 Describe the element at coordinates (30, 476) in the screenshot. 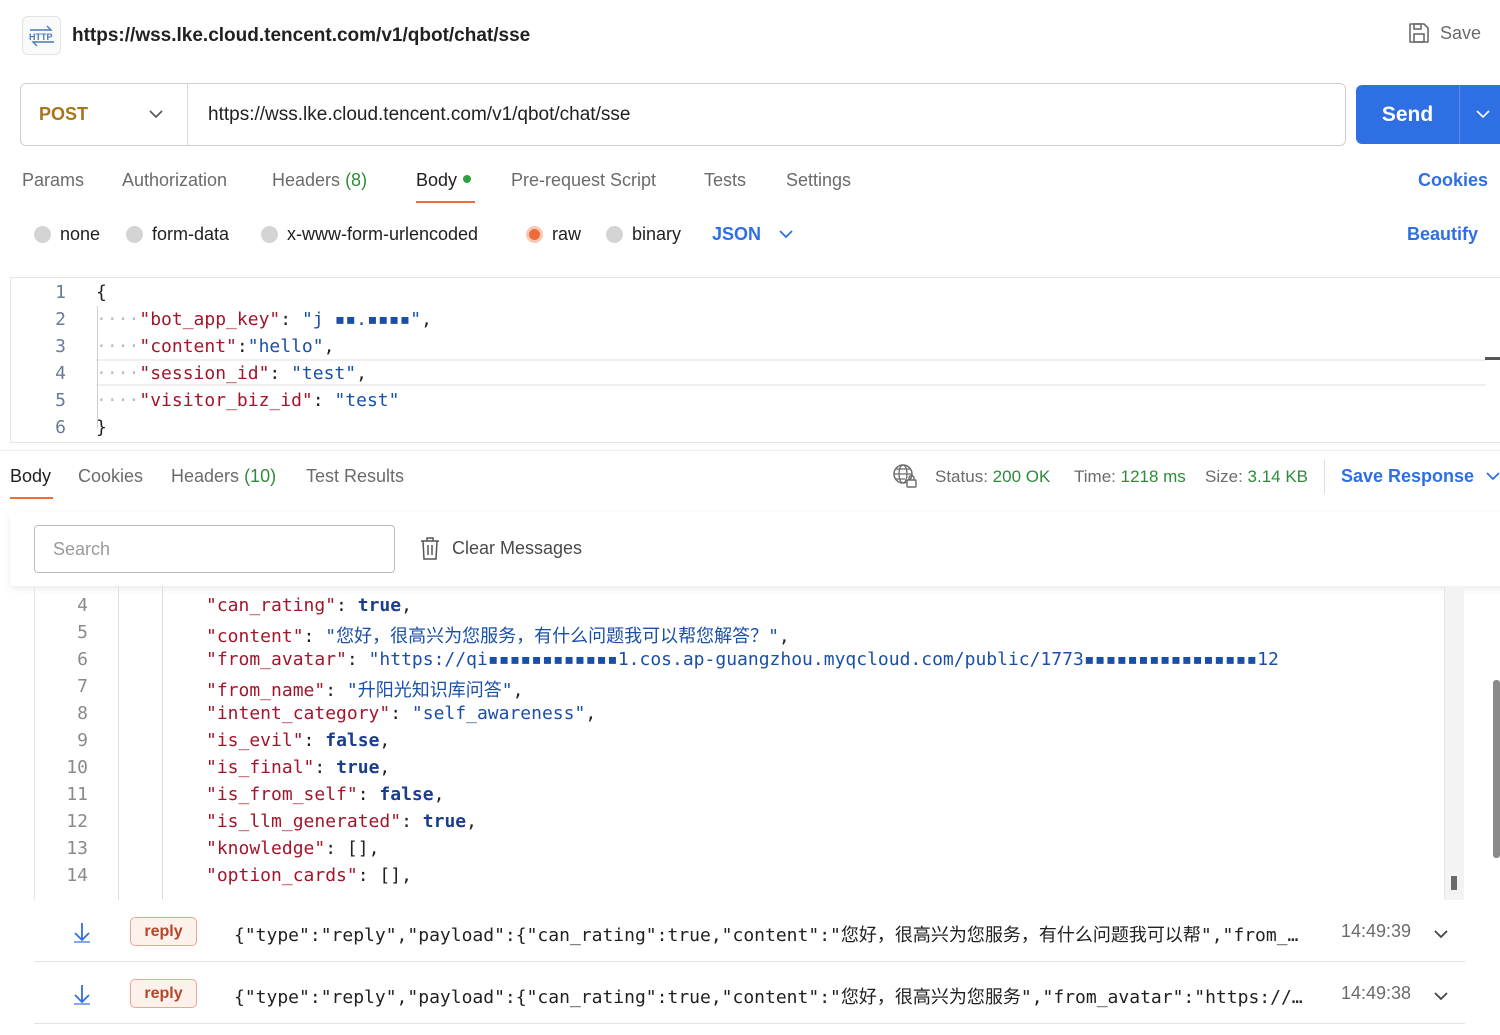

I see `response-tab-body: Body` at that location.